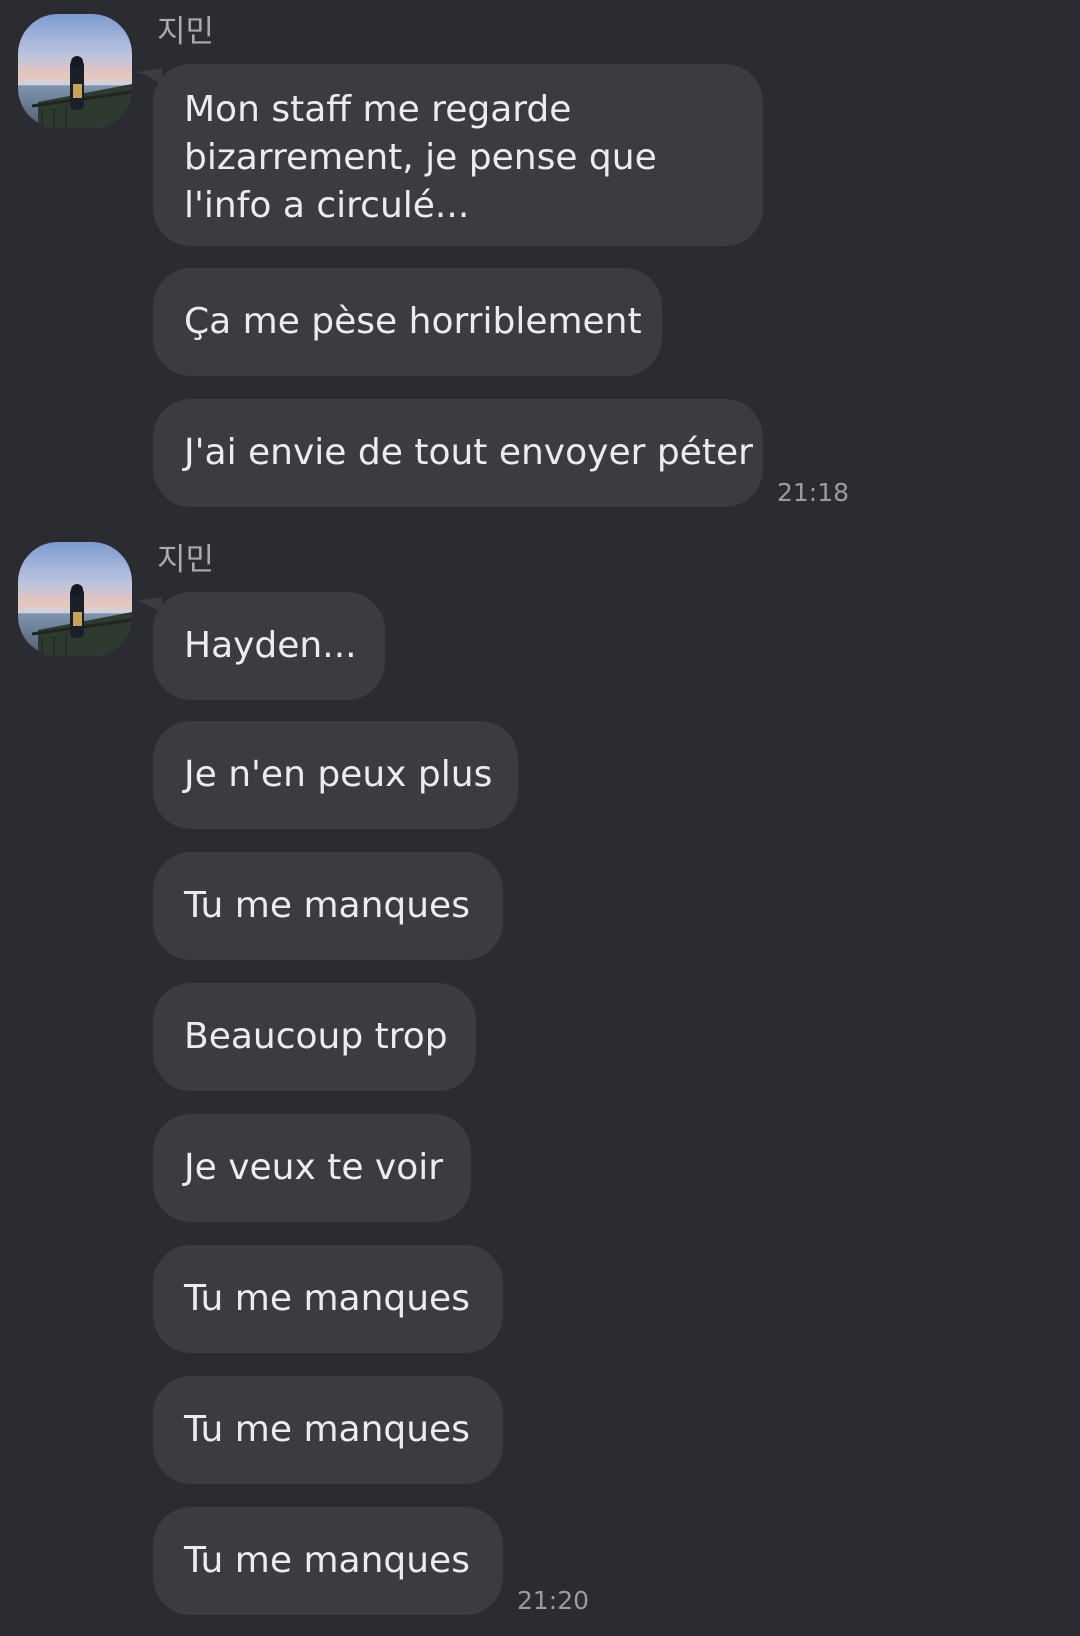 Image resolution: width=1080 pixels, height=1636 pixels. I want to click on message-bubble: Je veux te voir, so click(312, 1168).